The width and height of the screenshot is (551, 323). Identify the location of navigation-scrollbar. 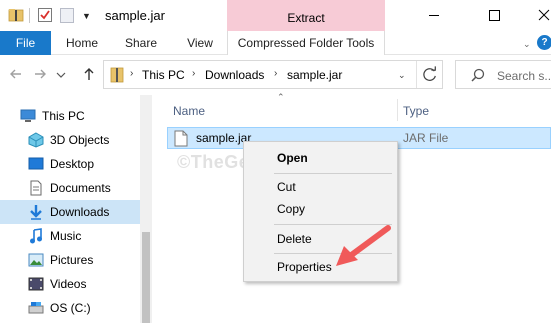
(146, 209).